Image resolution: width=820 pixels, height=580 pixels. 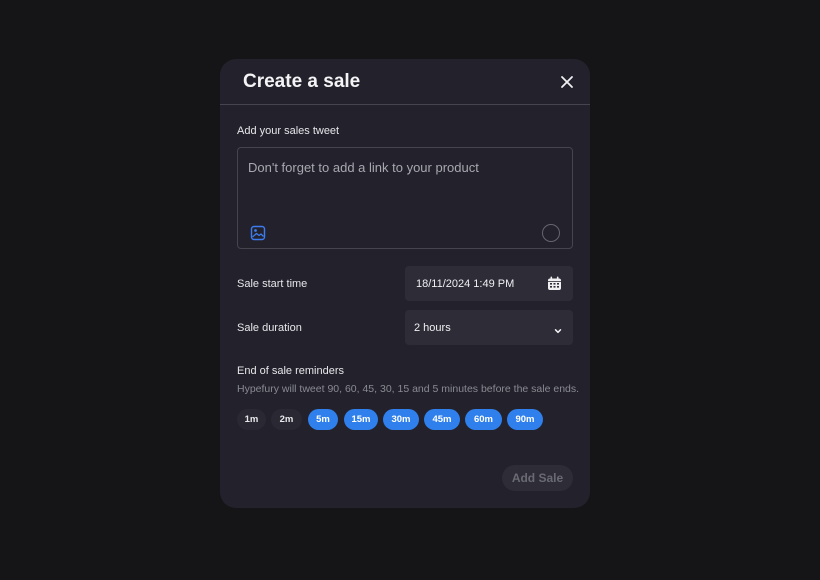 I want to click on reminder-toggle-15m: 15m, so click(x=361, y=419).